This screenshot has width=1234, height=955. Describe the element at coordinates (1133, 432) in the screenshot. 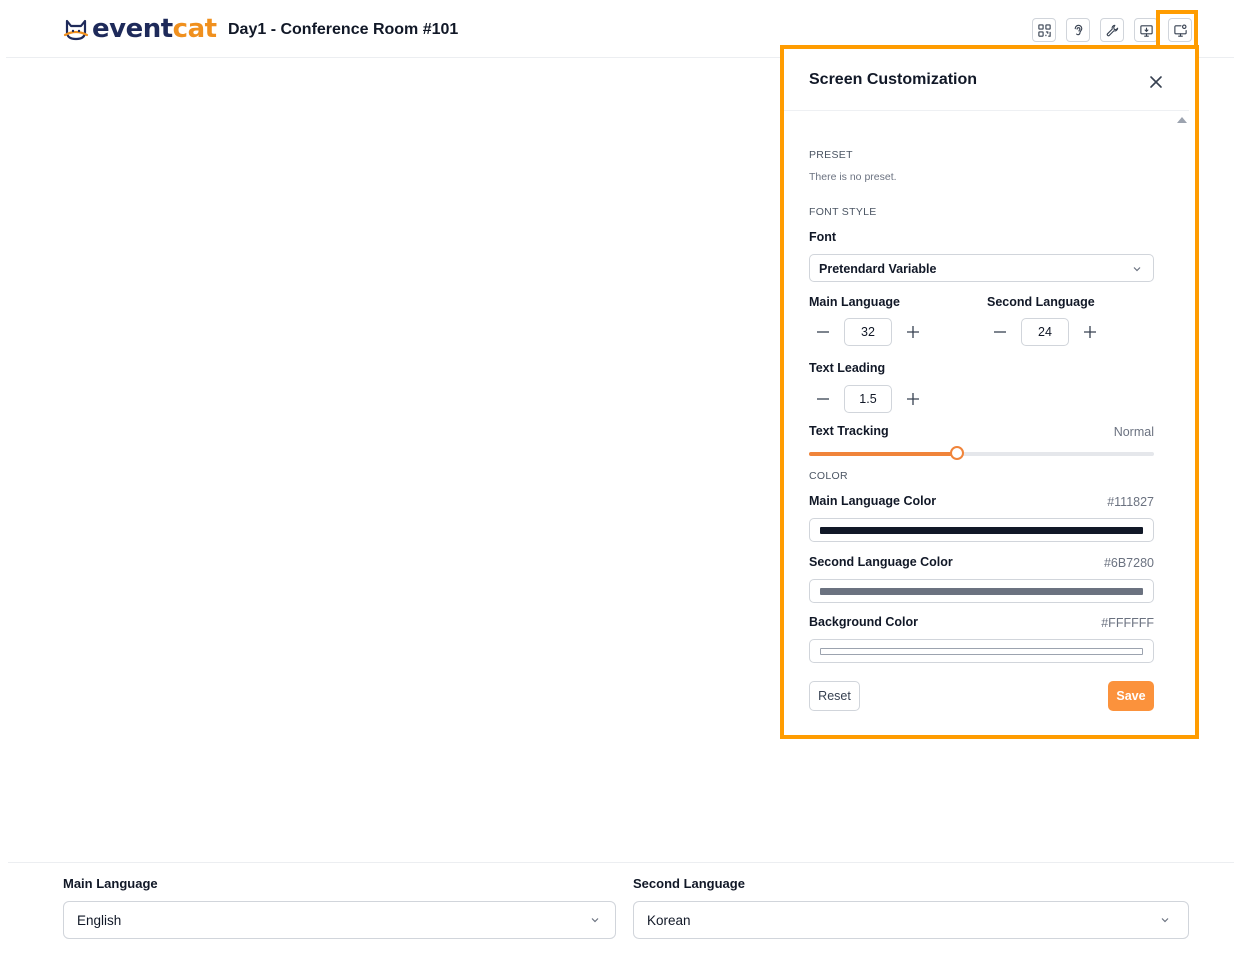

I see `text-tracking-value: Normal` at that location.